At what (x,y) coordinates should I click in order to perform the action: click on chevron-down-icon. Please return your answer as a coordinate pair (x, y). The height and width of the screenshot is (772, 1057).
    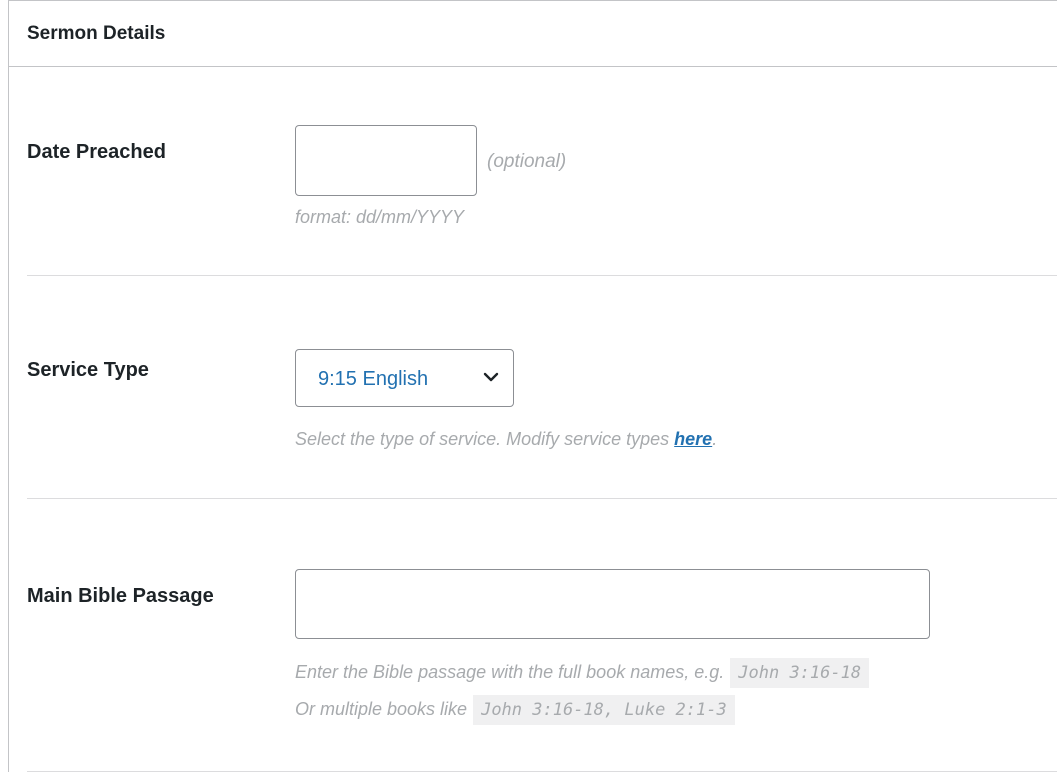
    Looking at the image, I should click on (491, 377).